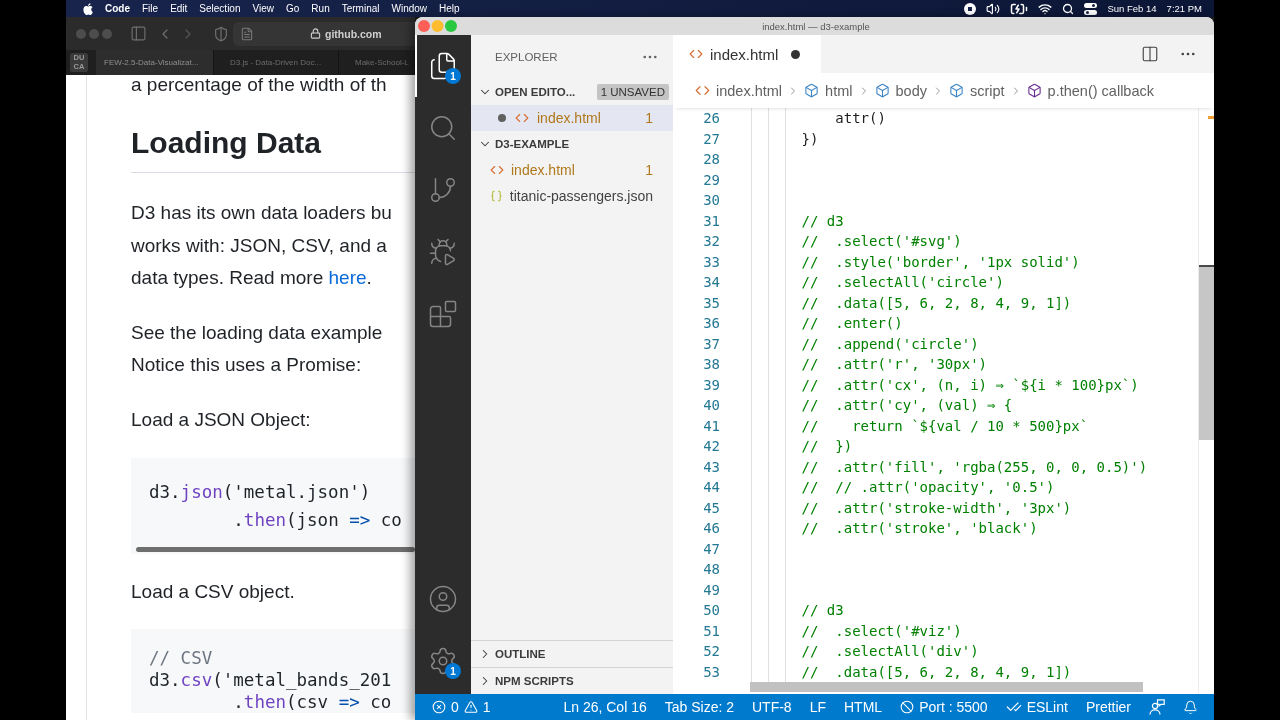 The height and width of the screenshot is (720, 1280). Describe the element at coordinates (894, 364) in the screenshot. I see `code-line: // .attr('r', '30px')` at that location.